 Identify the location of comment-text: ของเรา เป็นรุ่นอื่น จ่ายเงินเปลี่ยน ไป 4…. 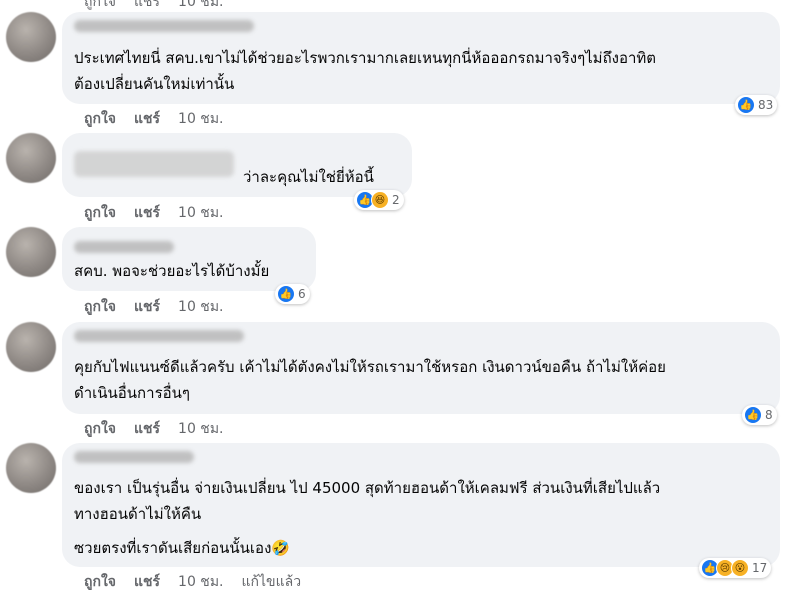
(367, 501).